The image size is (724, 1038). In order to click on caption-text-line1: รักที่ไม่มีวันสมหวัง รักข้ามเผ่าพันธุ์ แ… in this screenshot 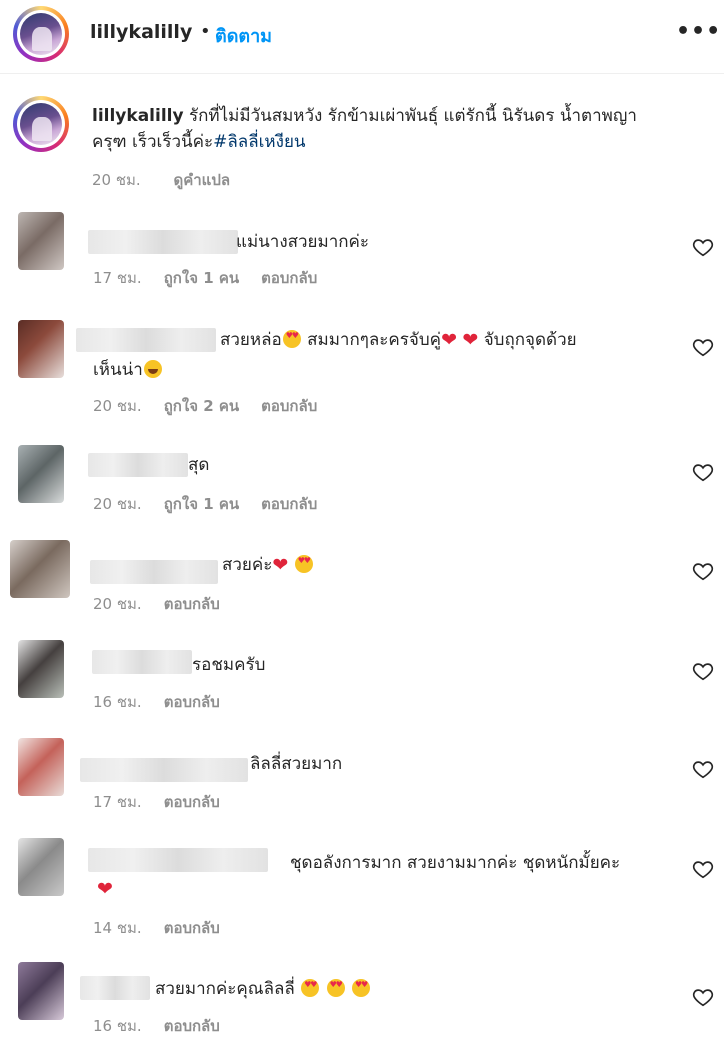, I will do `click(412, 116)`.